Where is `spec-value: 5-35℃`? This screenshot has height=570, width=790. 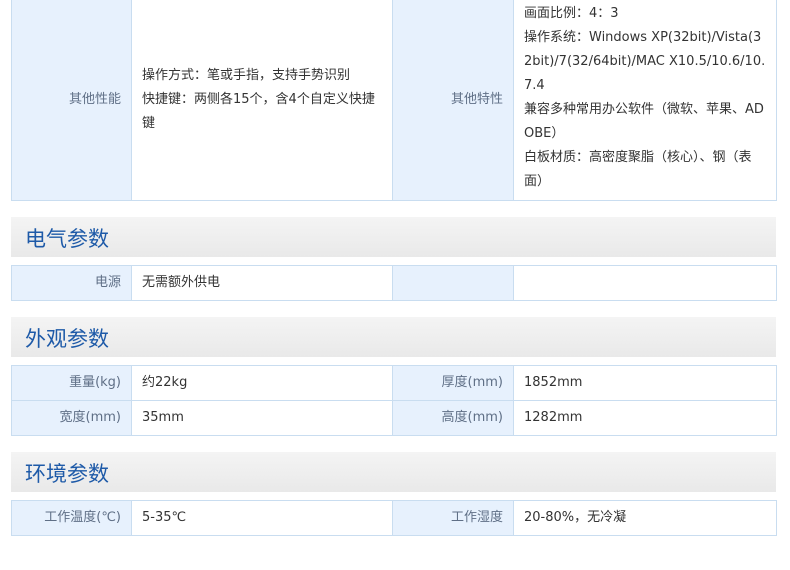 spec-value: 5-35℃ is located at coordinates (262, 518).